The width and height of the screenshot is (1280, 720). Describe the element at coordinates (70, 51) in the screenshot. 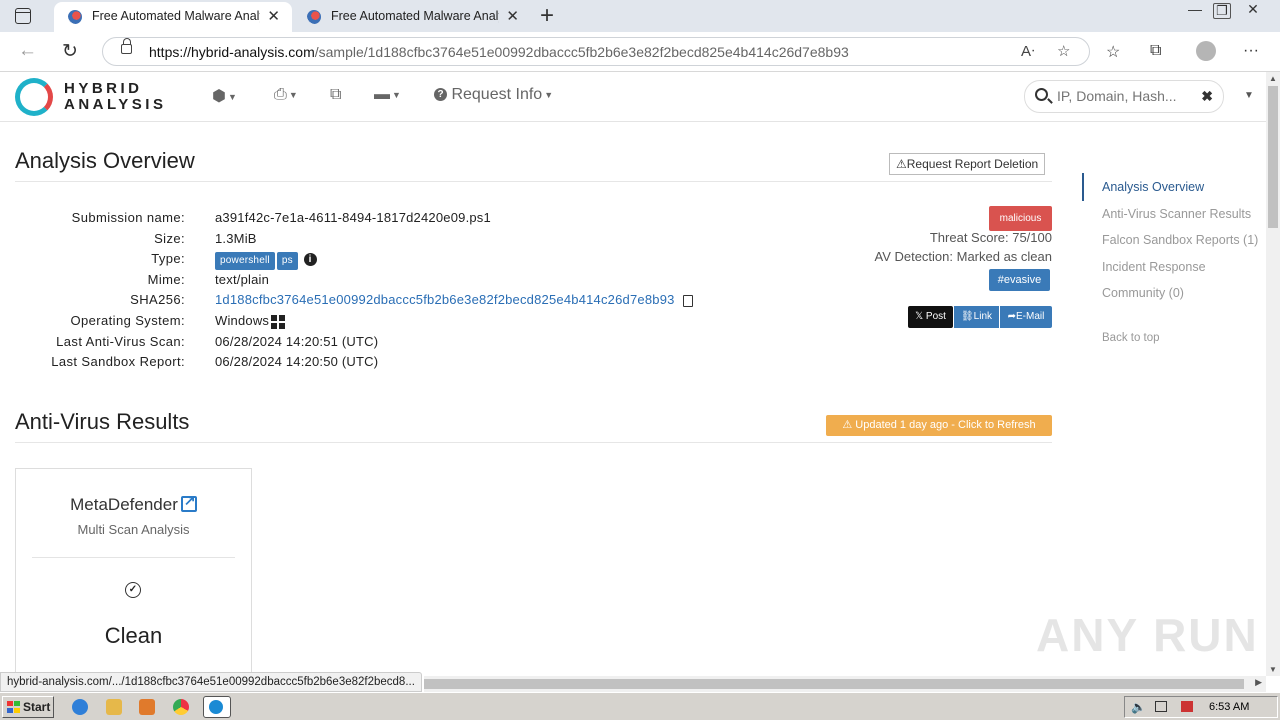

I see `refresh-icon: ↻` at that location.